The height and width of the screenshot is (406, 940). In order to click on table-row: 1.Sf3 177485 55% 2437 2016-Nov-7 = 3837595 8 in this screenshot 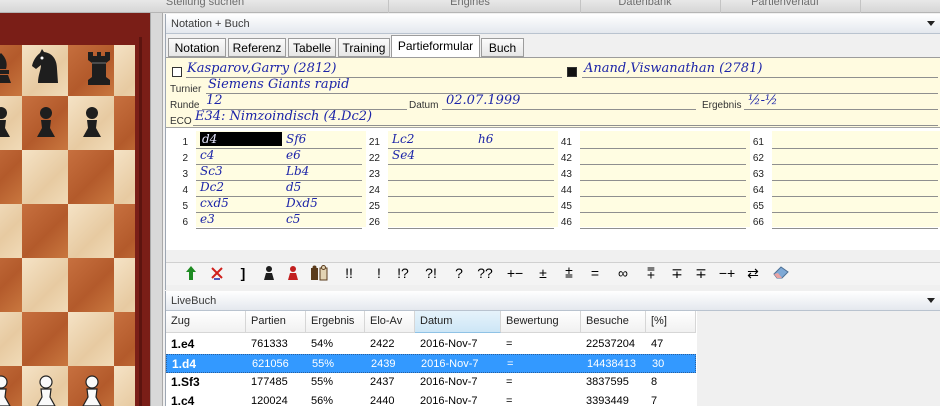, I will do `click(431, 382)`.